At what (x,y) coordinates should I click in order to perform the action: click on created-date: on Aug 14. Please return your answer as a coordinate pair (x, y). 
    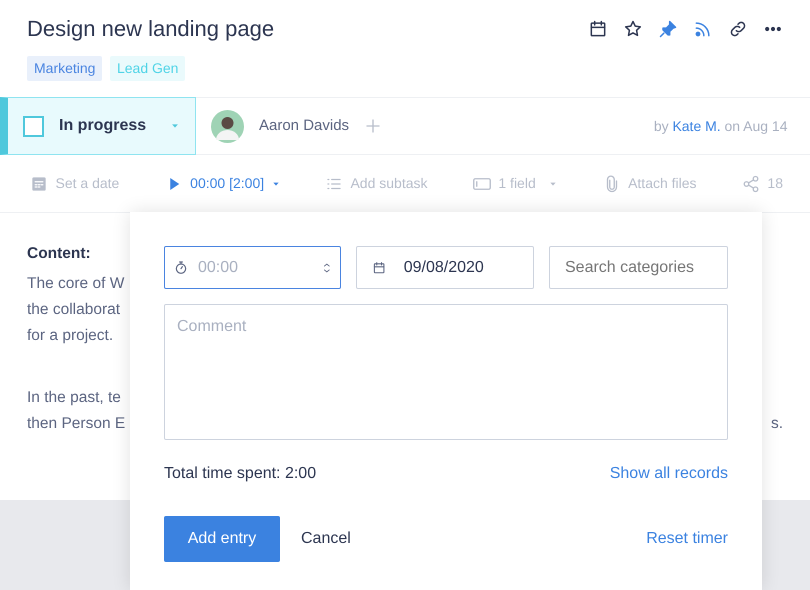
    Looking at the image, I should click on (756, 126).